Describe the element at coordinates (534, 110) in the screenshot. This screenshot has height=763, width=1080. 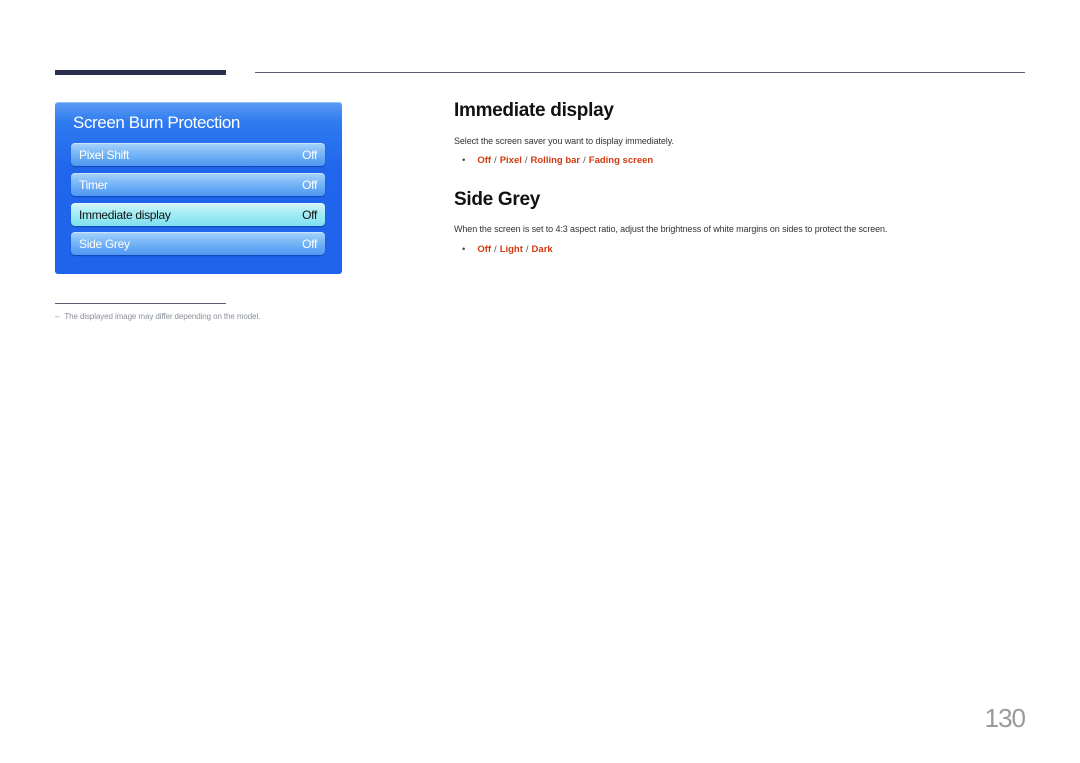
I see `section-heading-immediate-display: Immediate display` at that location.